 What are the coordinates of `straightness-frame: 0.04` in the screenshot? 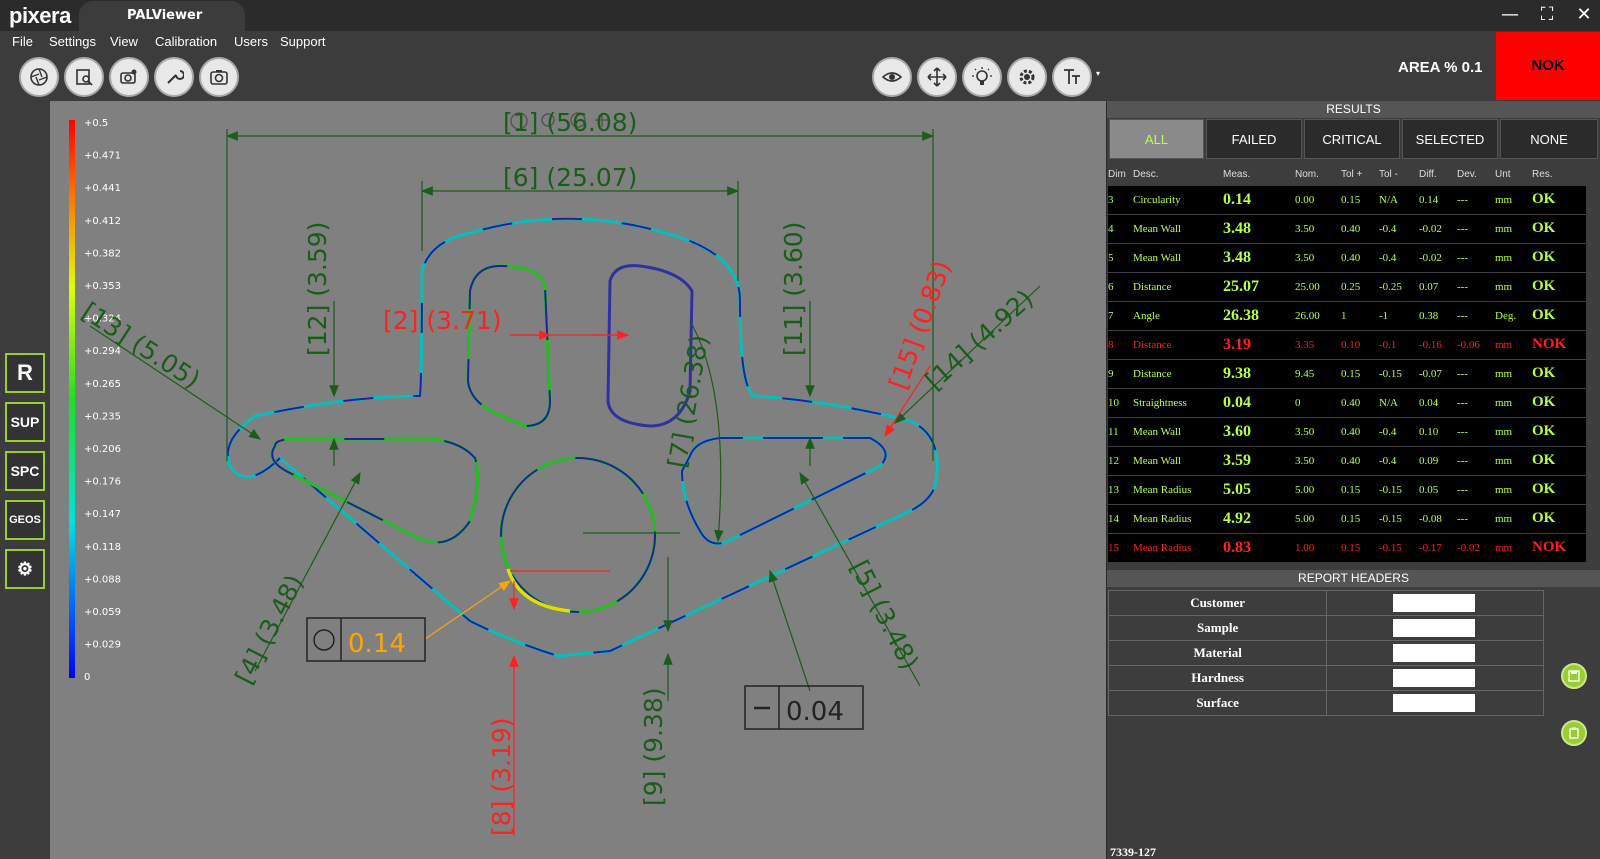 It's located at (804, 707).